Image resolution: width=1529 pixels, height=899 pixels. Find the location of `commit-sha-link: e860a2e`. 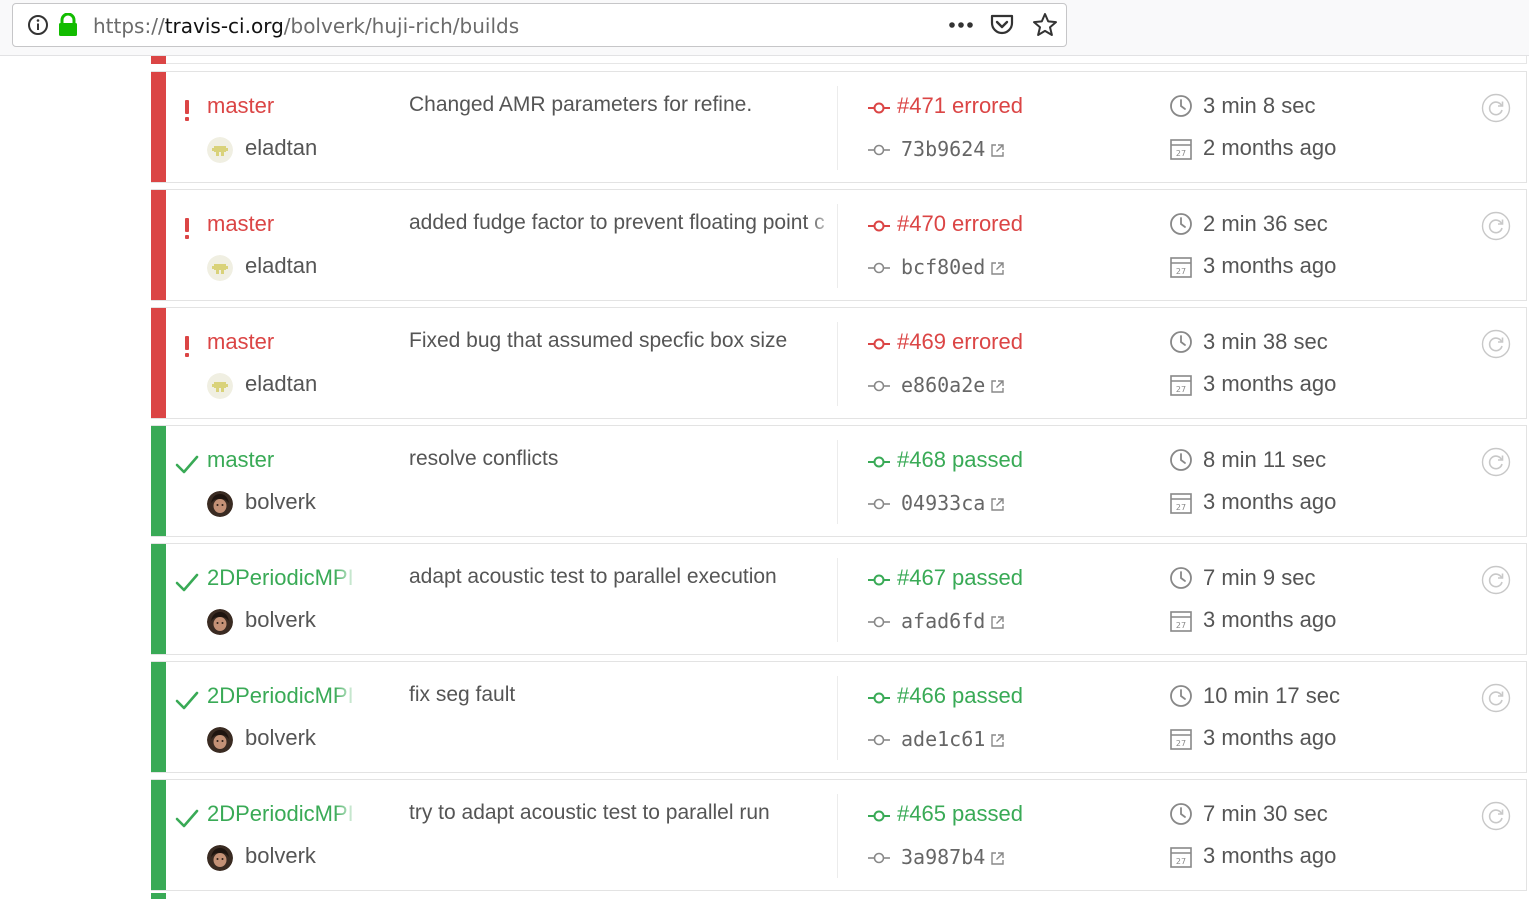

commit-sha-link: e860a2e is located at coordinates (943, 385).